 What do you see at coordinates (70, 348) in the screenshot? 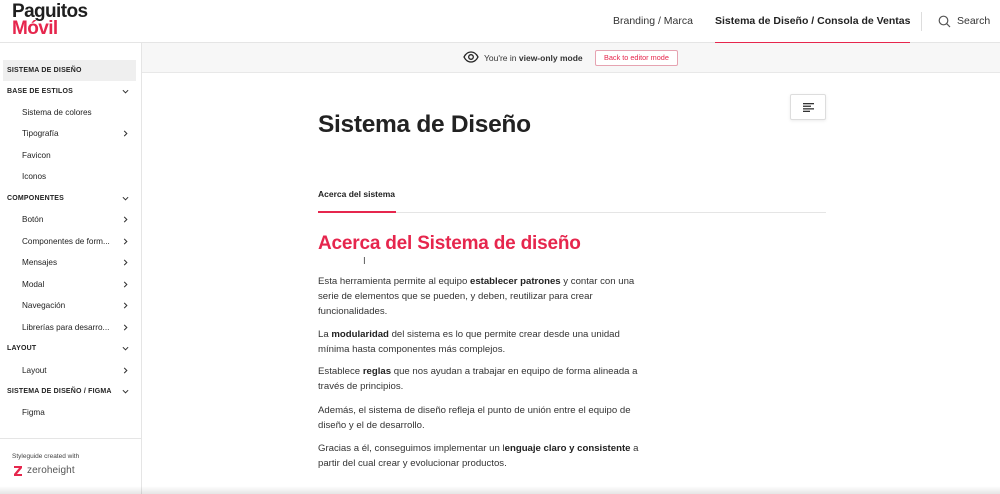
I see `sidebar-item-layout-section: LAYOUT` at bounding box center [70, 348].